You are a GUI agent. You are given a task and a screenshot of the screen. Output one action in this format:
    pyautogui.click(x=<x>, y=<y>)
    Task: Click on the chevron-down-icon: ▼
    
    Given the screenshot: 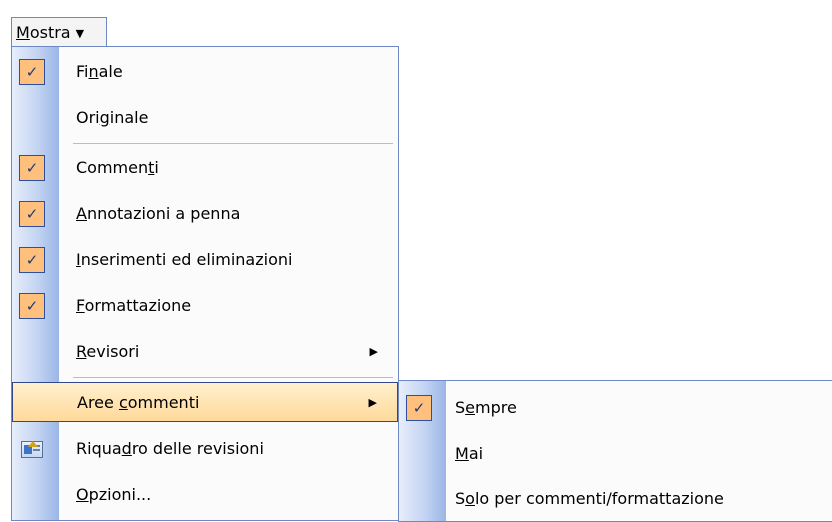 What is the action you would take?
    pyautogui.click(x=80, y=33)
    